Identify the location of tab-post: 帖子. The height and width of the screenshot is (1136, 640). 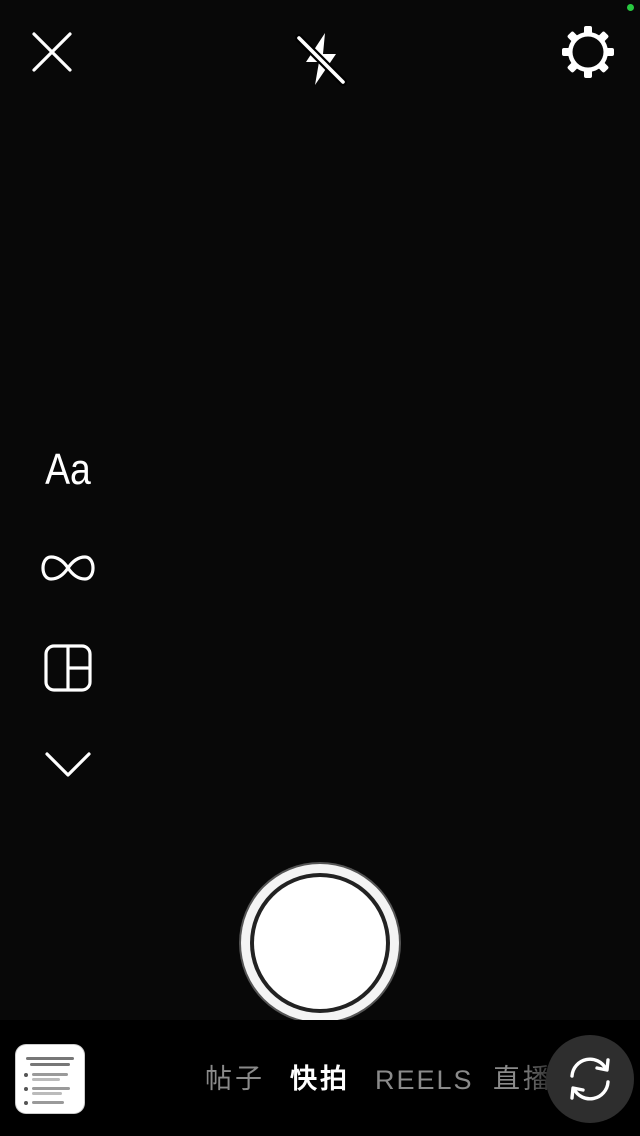
(235, 1080).